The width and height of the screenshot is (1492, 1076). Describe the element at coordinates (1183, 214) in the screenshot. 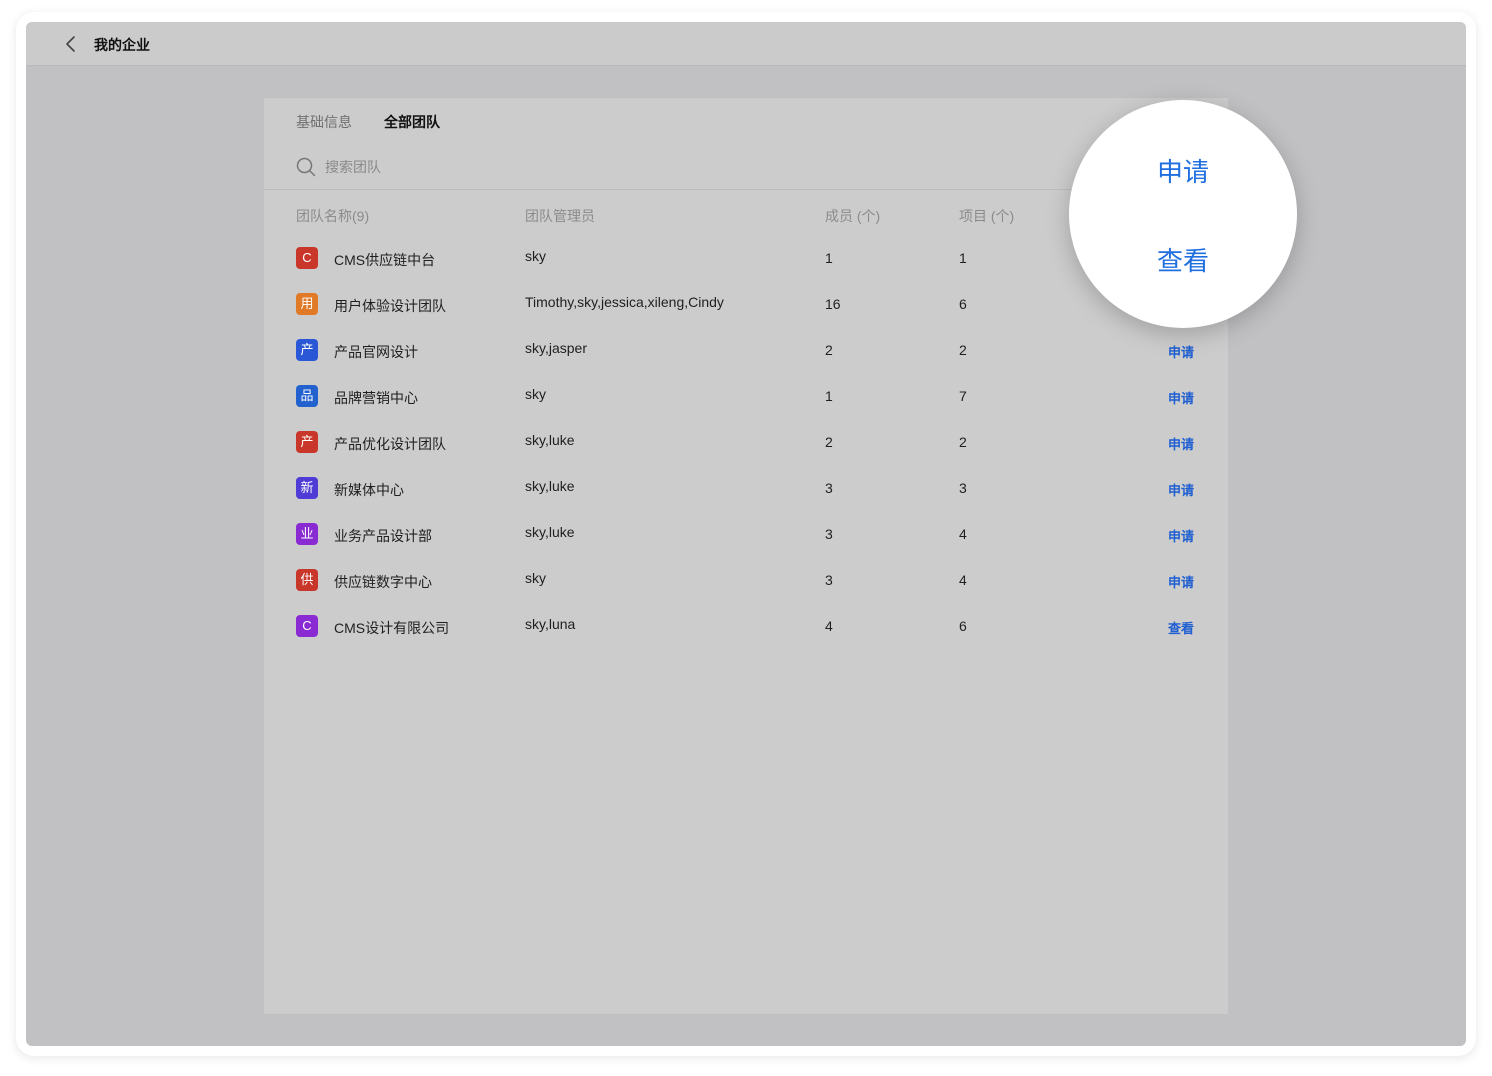

I see `zoom-callout` at that location.